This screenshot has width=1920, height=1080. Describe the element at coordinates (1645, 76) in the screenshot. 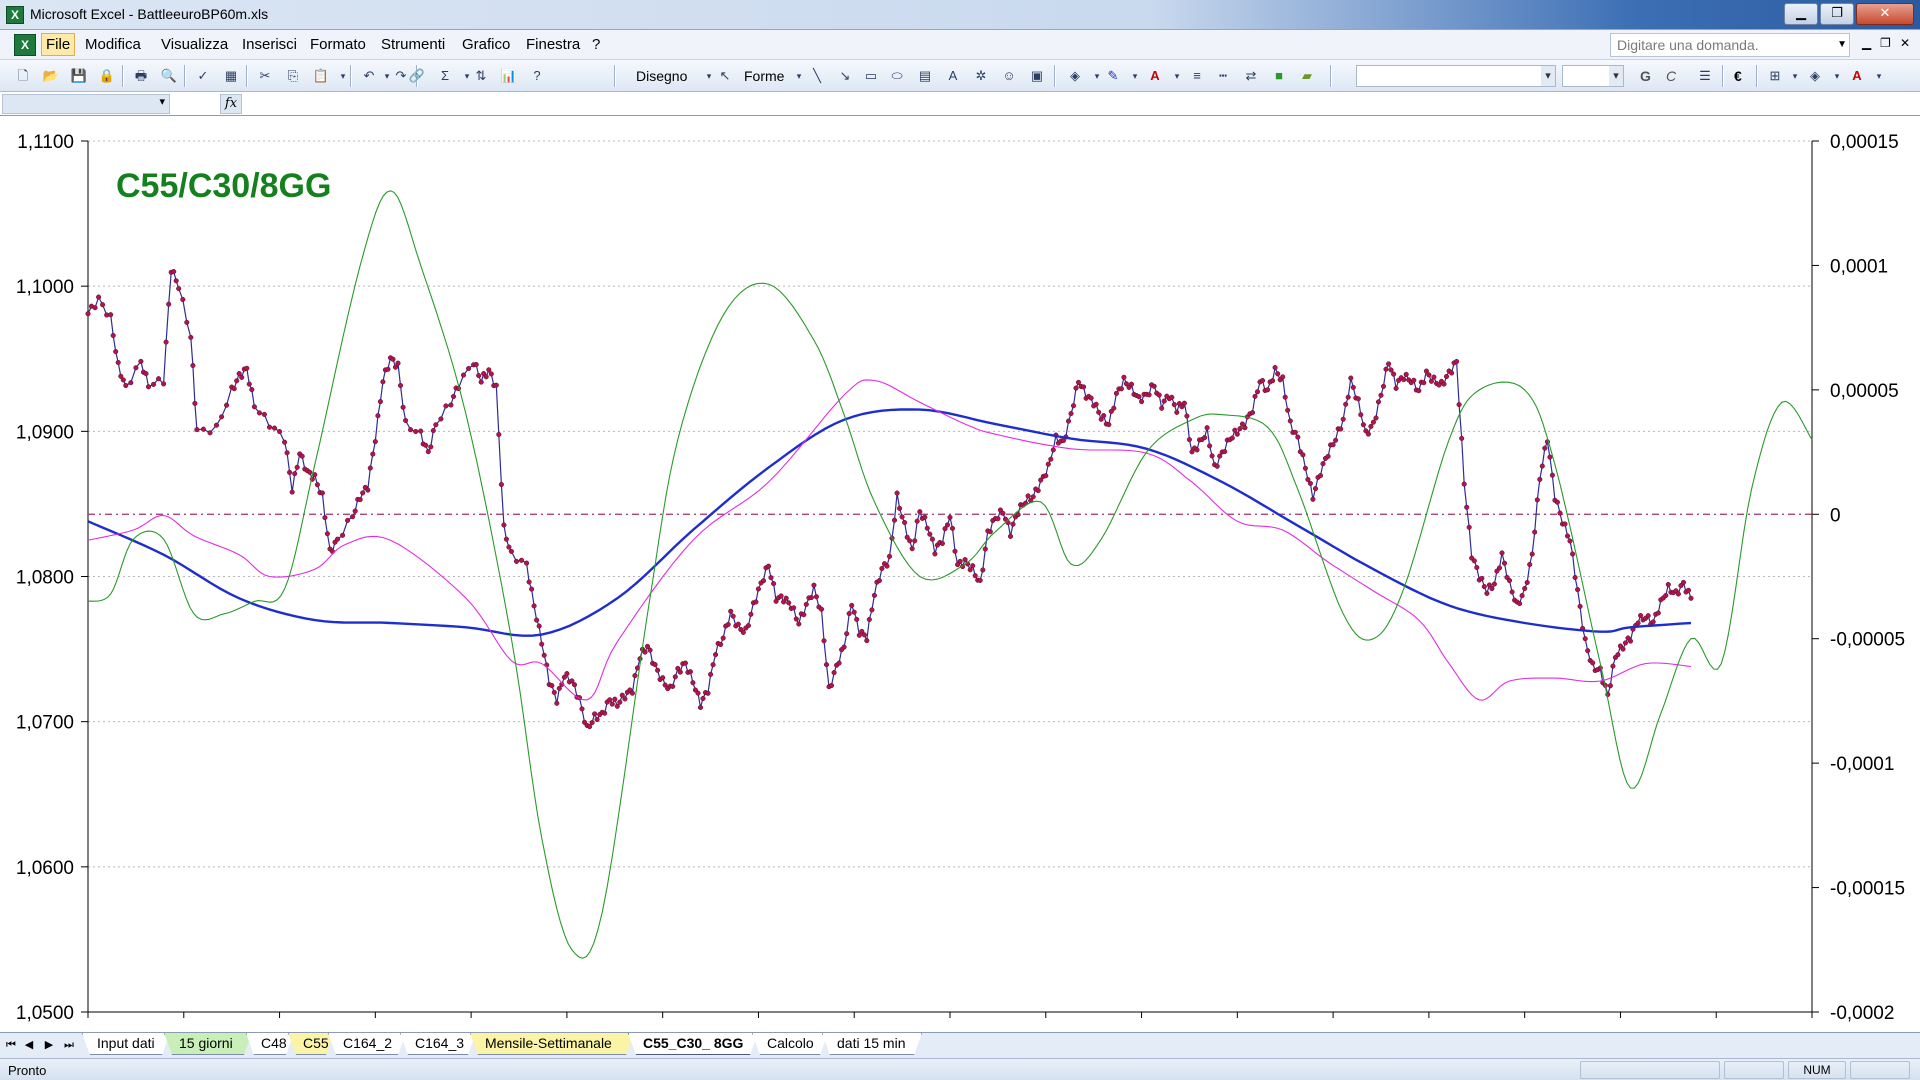

I see `bold-button: G` at that location.